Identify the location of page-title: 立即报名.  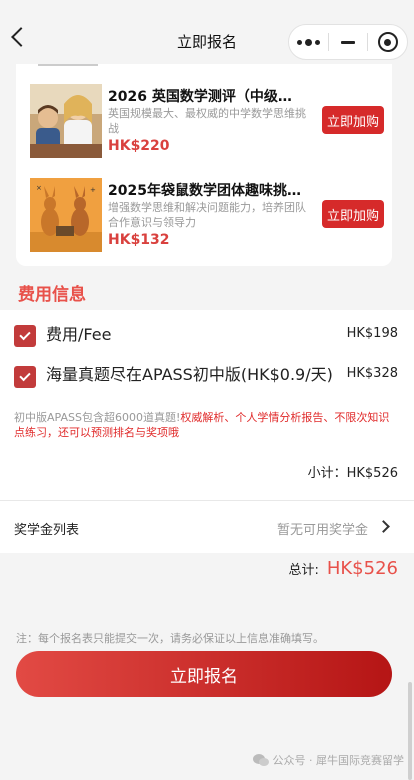
(206, 41).